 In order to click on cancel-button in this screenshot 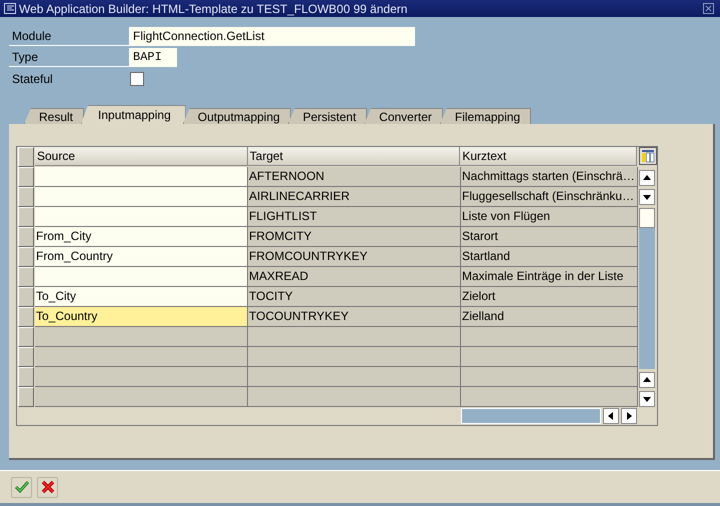, I will do `click(47, 487)`.